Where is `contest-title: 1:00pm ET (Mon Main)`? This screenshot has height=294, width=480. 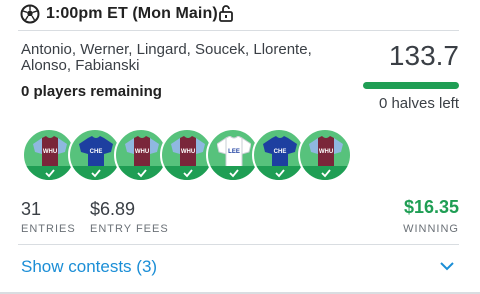
contest-title: 1:00pm ET (Mon Main) is located at coordinates (132, 13).